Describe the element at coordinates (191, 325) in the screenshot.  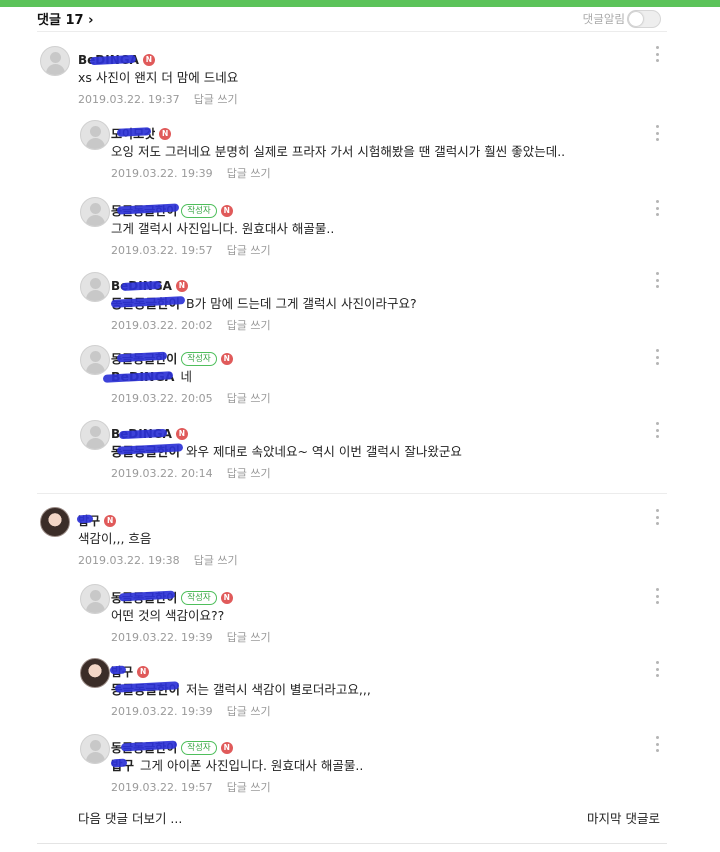
I see `comment-meta: 2019.03.22. 20:02 답글 쓰기` at that location.